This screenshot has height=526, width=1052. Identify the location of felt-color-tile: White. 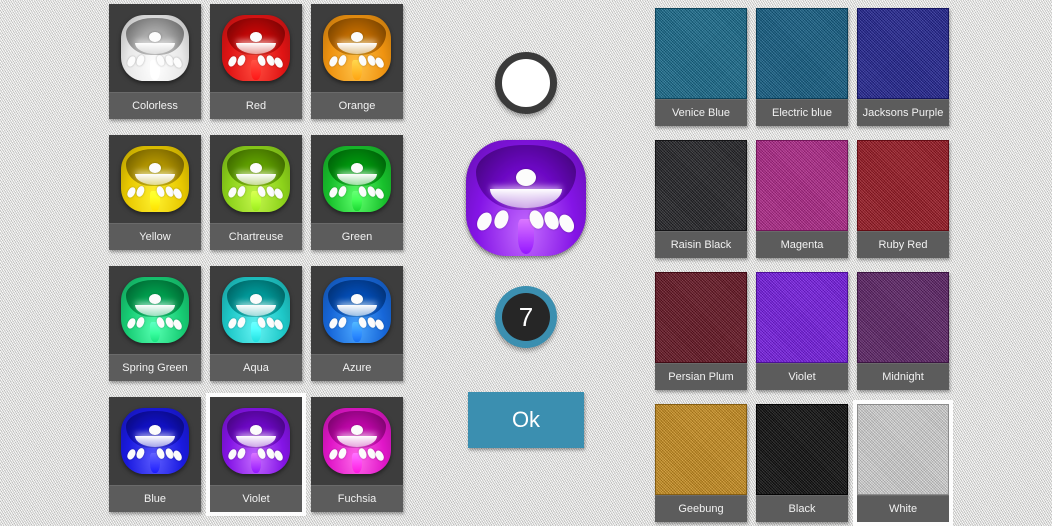
(903, 463).